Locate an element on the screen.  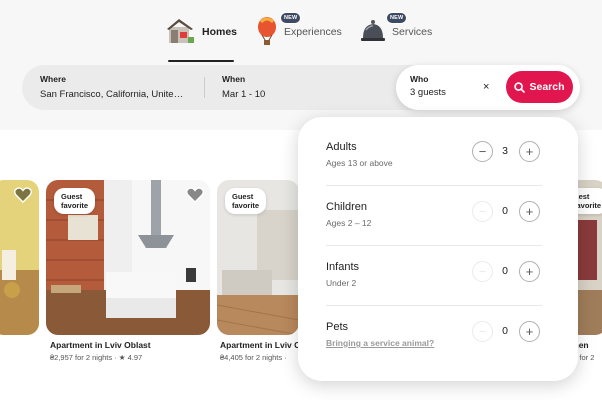
who-value: 3 guests is located at coordinates (428, 92).